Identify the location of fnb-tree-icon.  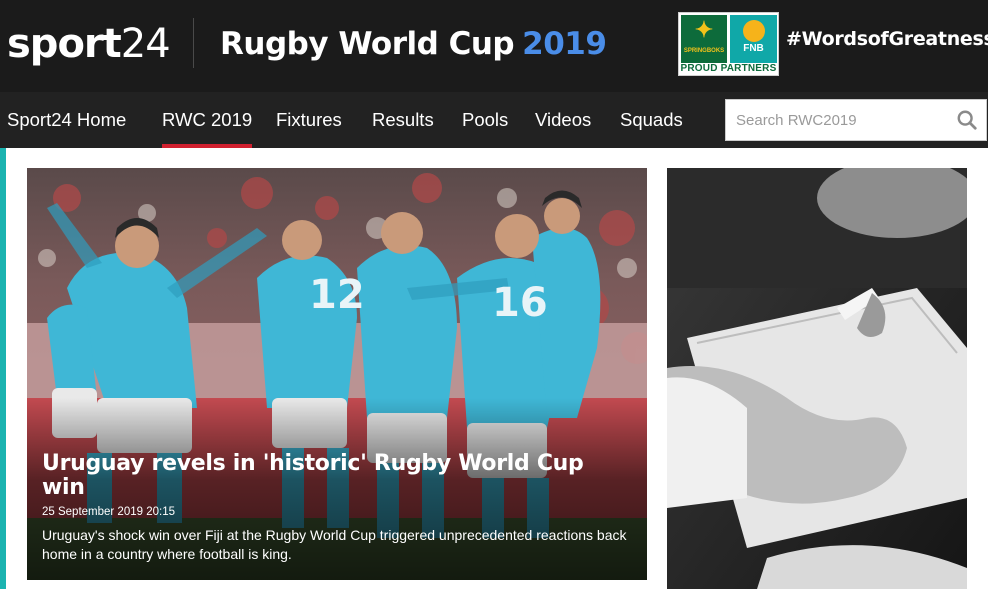
(753, 31).